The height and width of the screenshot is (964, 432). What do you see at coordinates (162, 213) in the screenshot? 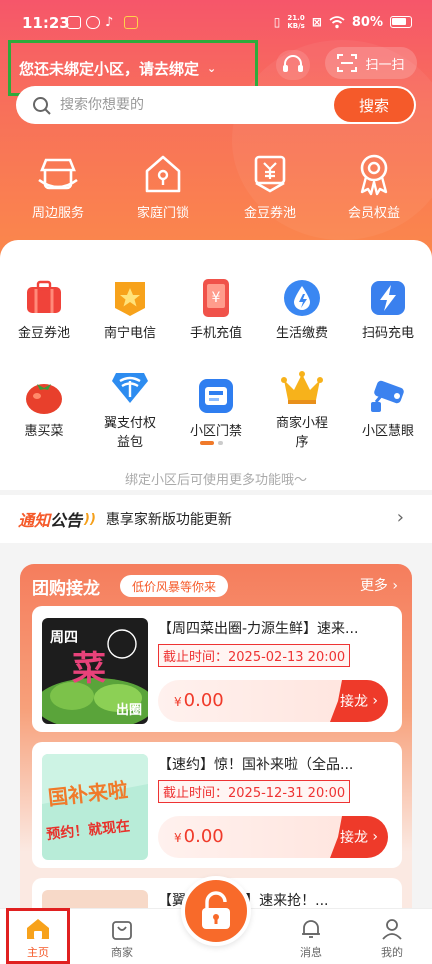
I see `quick-action-label: 家庭门锁` at bounding box center [162, 213].